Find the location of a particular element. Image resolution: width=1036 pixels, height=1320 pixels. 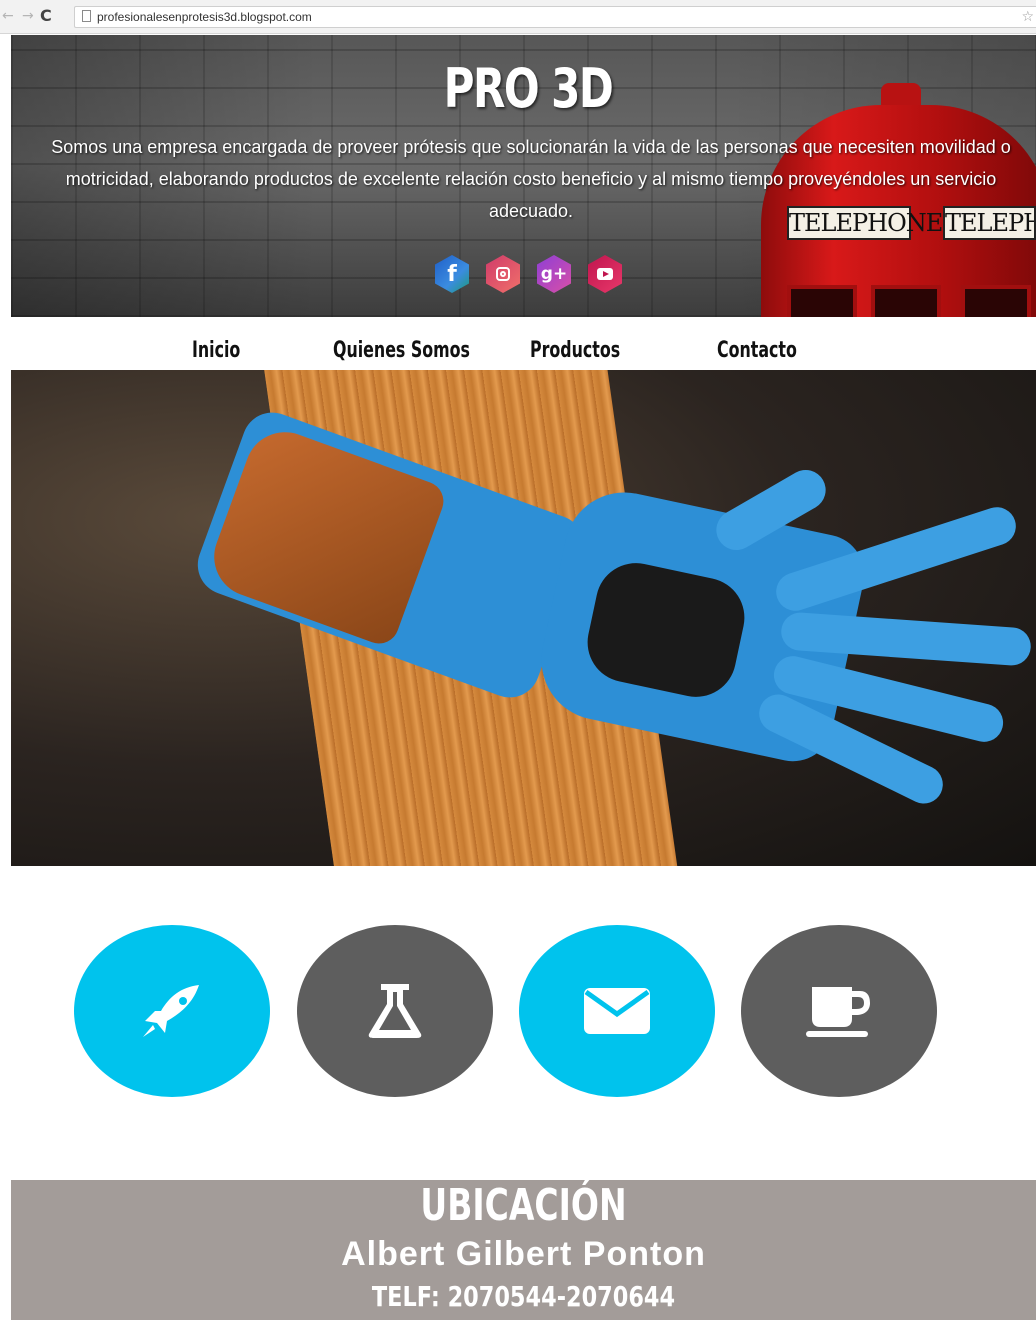

nav-inicio: Inicio is located at coordinates (216, 350).